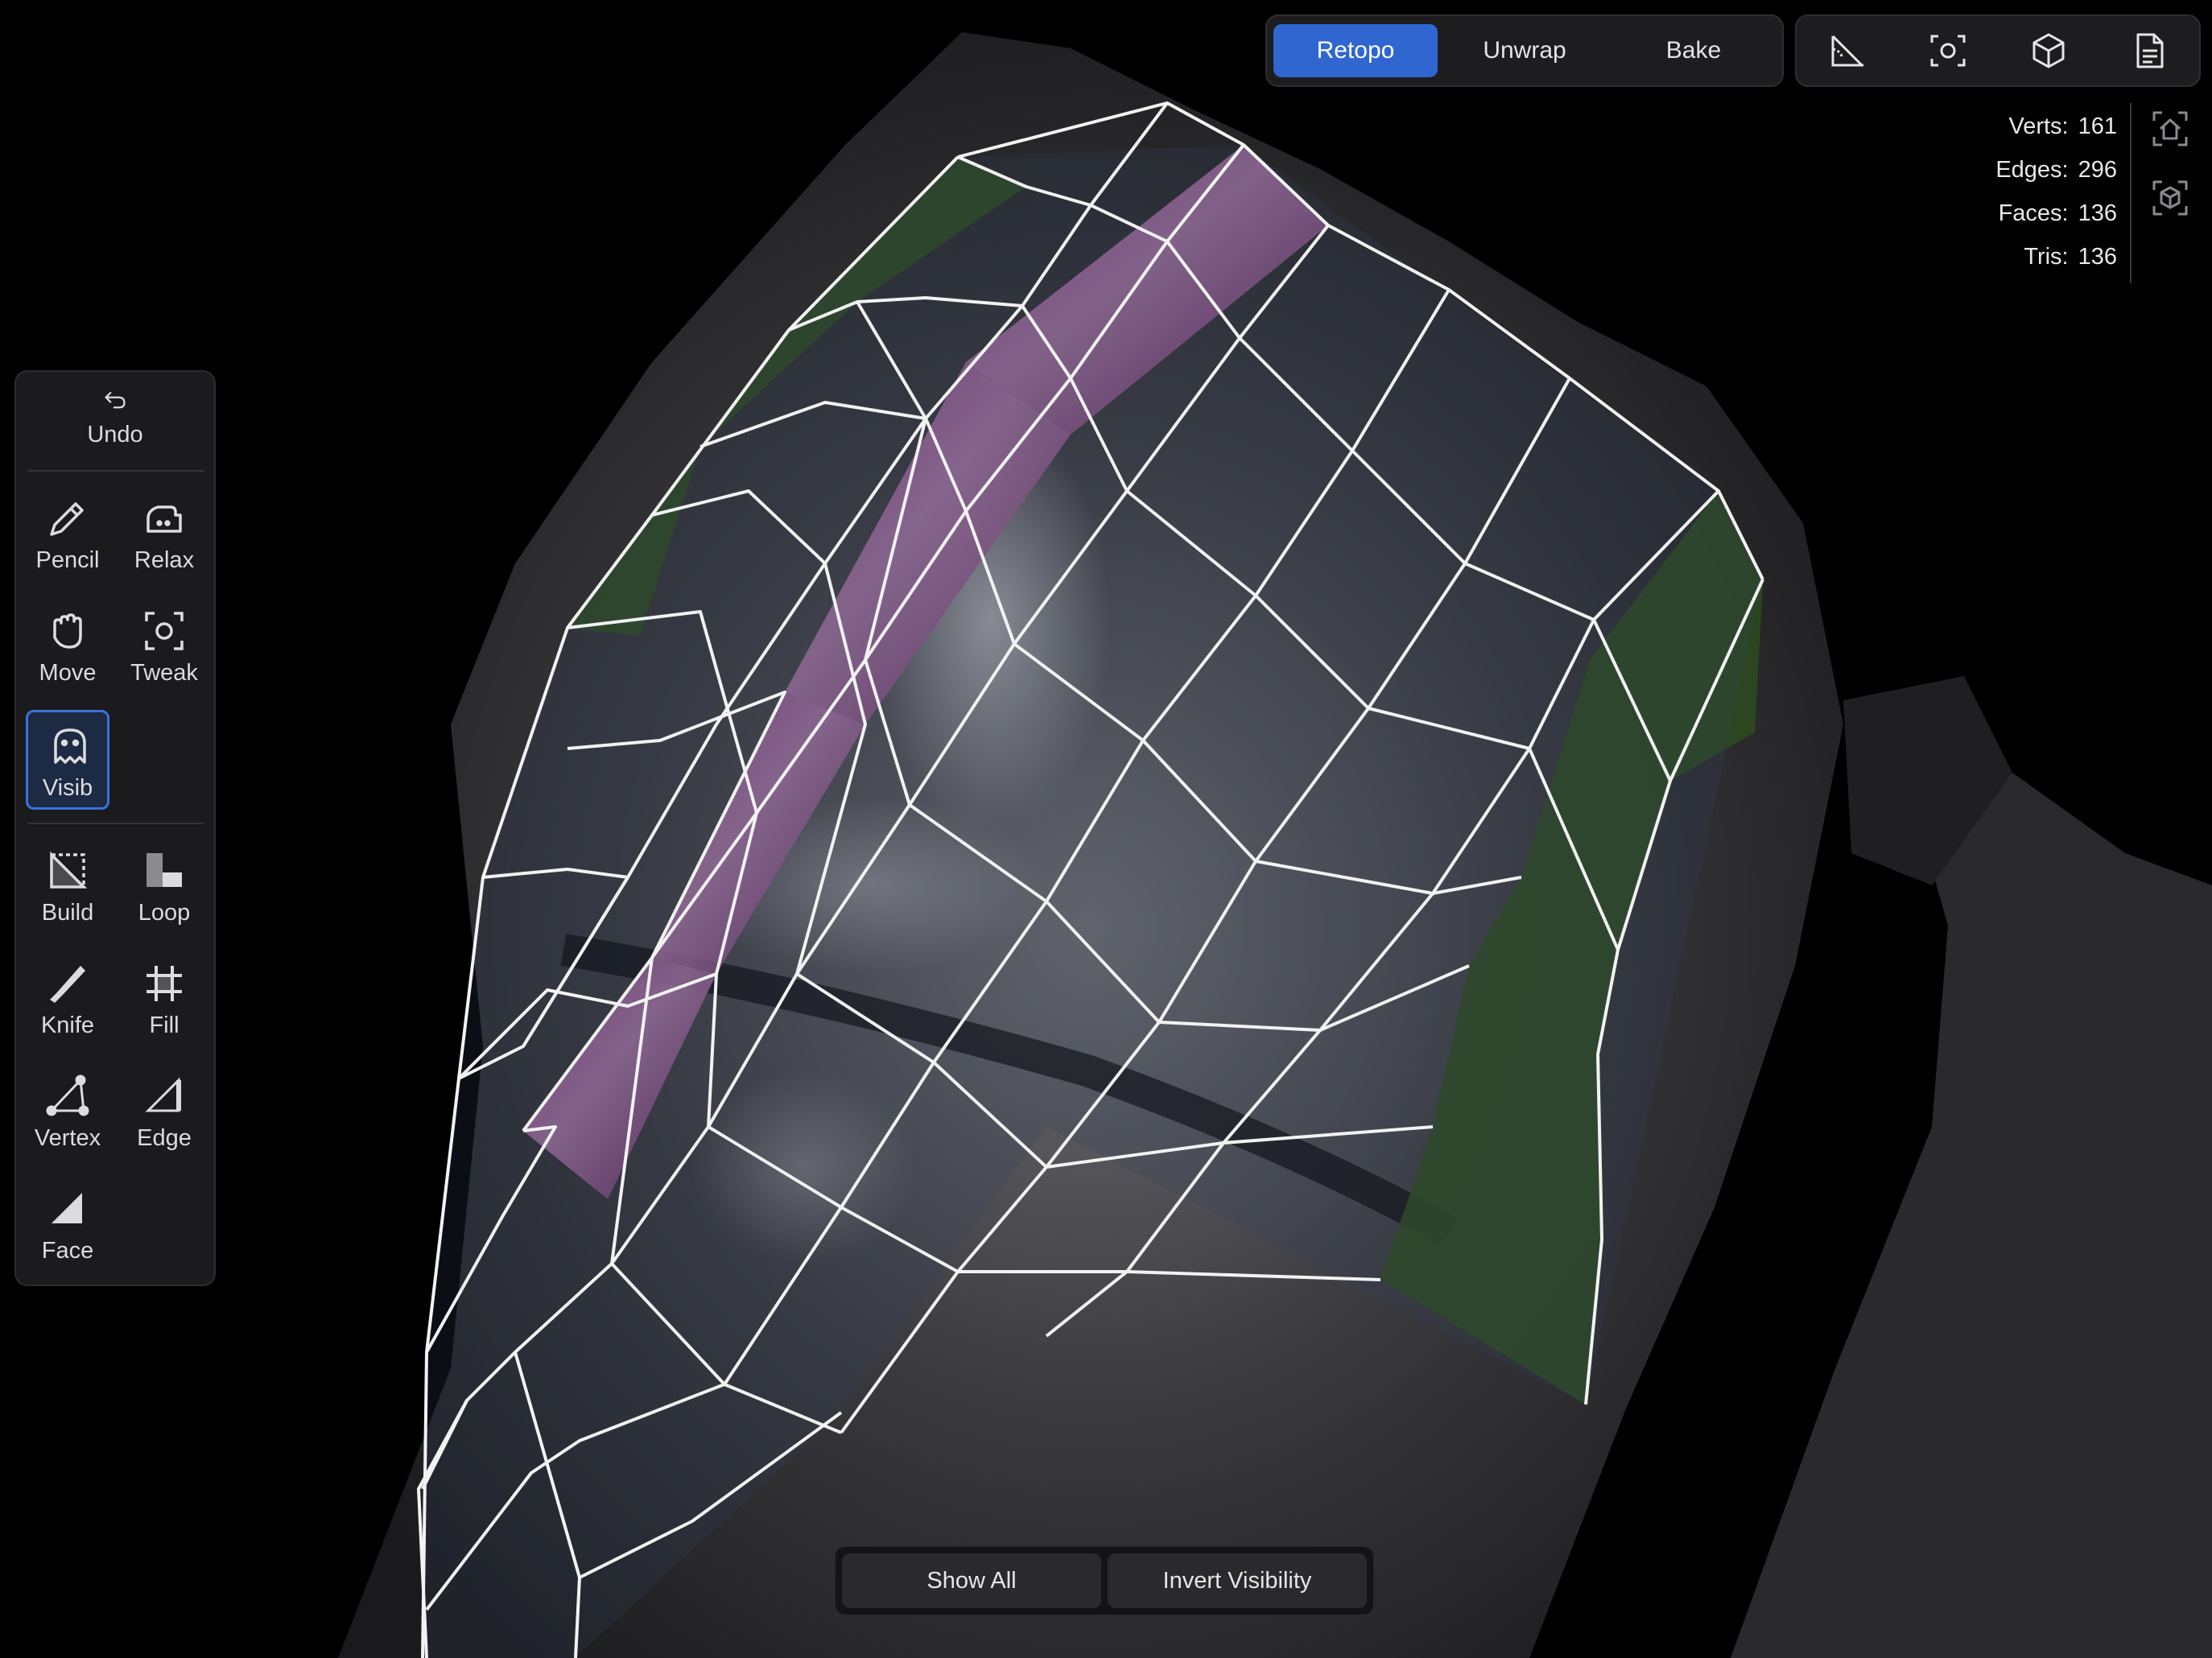  What do you see at coordinates (164, 673) in the screenshot?
I see `tweak-label: Tweak` at bounding box center [164, 673].